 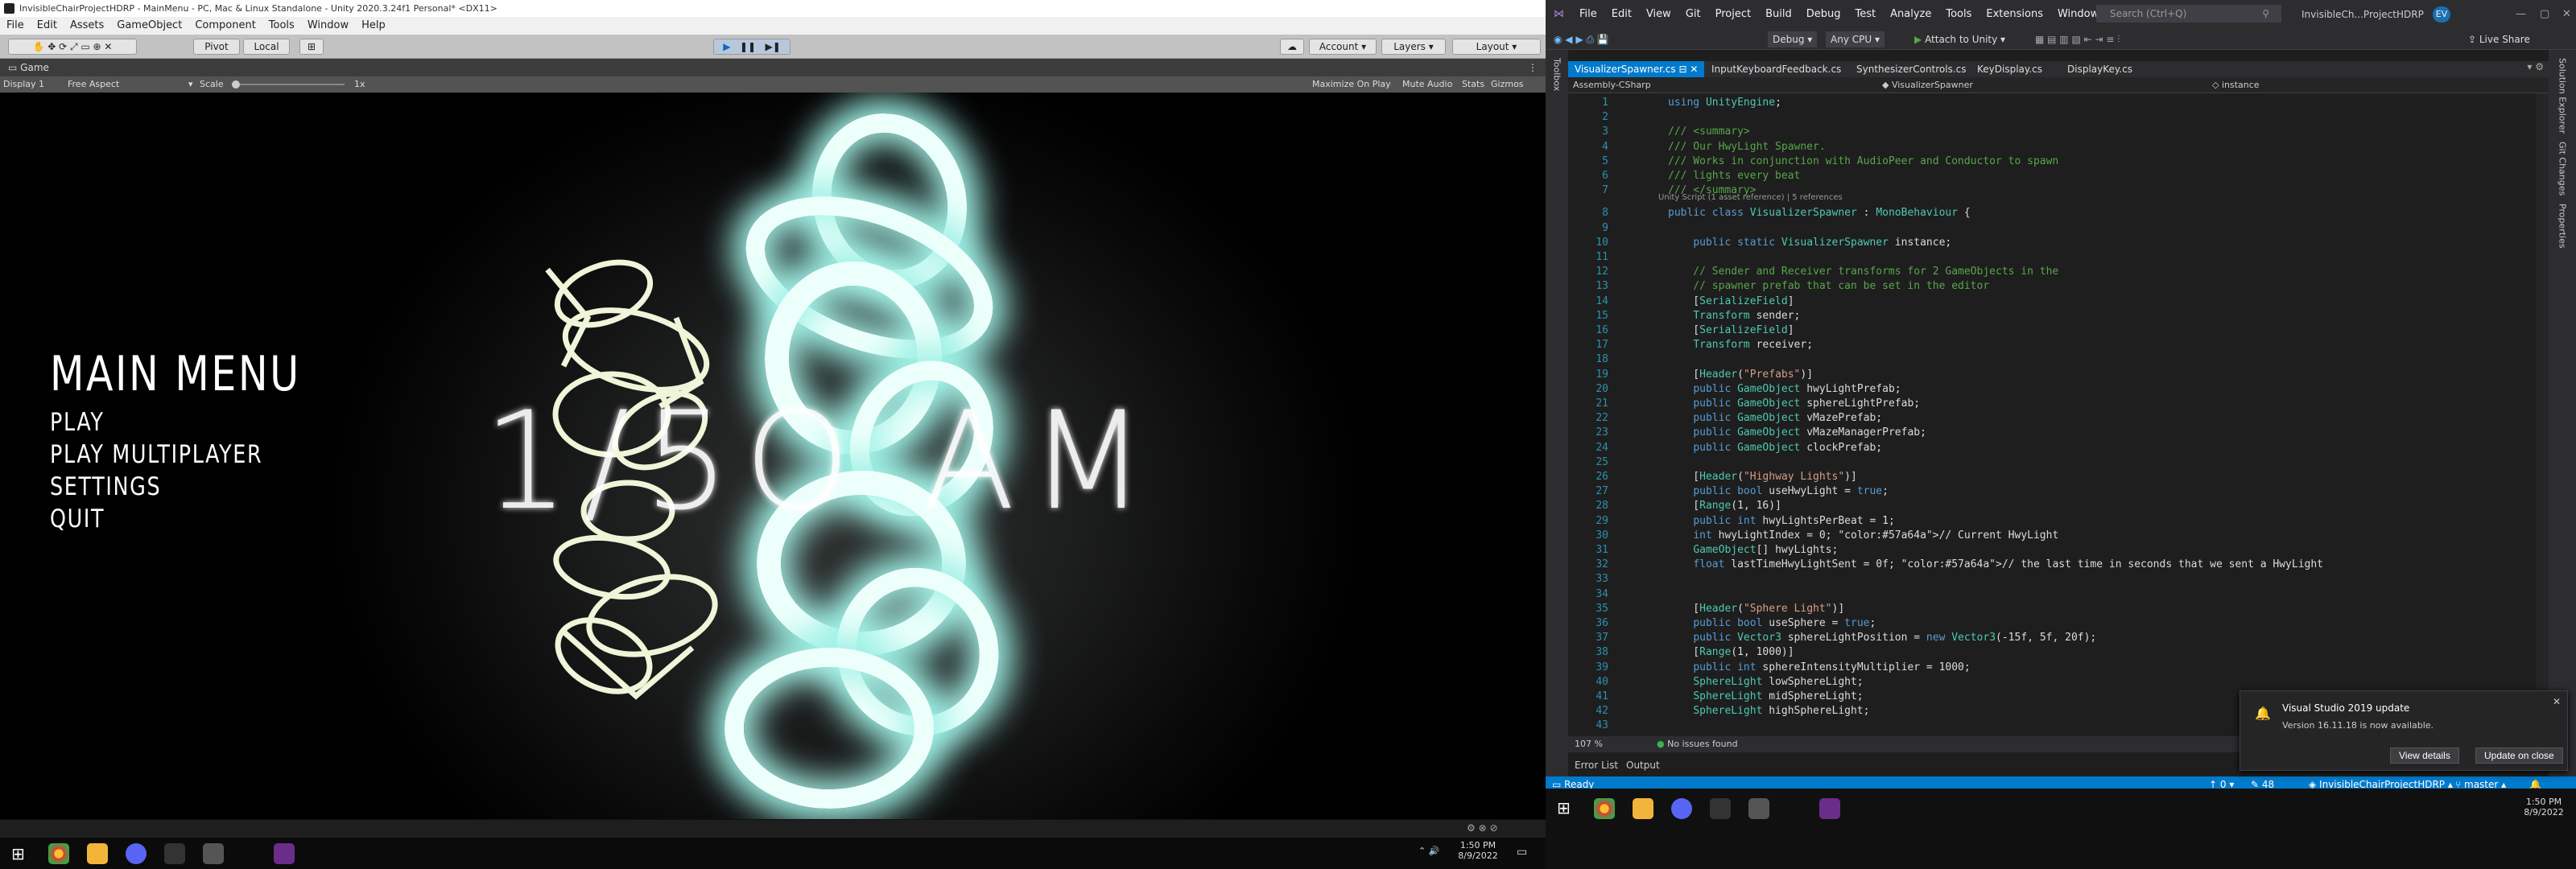 I want to click on code-line: /// Our HwyLight Spawner., so click(x=1747, y=147).